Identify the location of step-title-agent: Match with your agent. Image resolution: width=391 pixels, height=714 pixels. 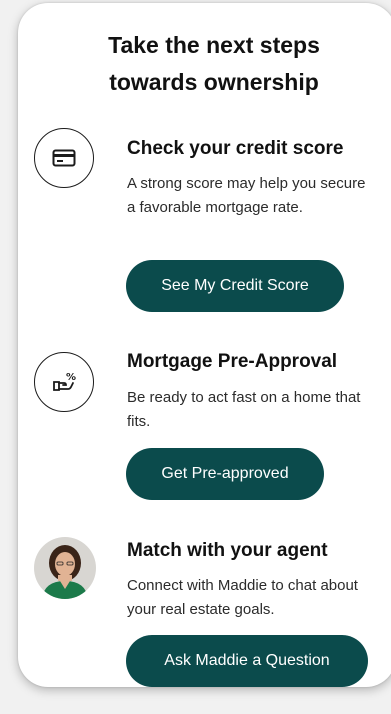
(227, 550).